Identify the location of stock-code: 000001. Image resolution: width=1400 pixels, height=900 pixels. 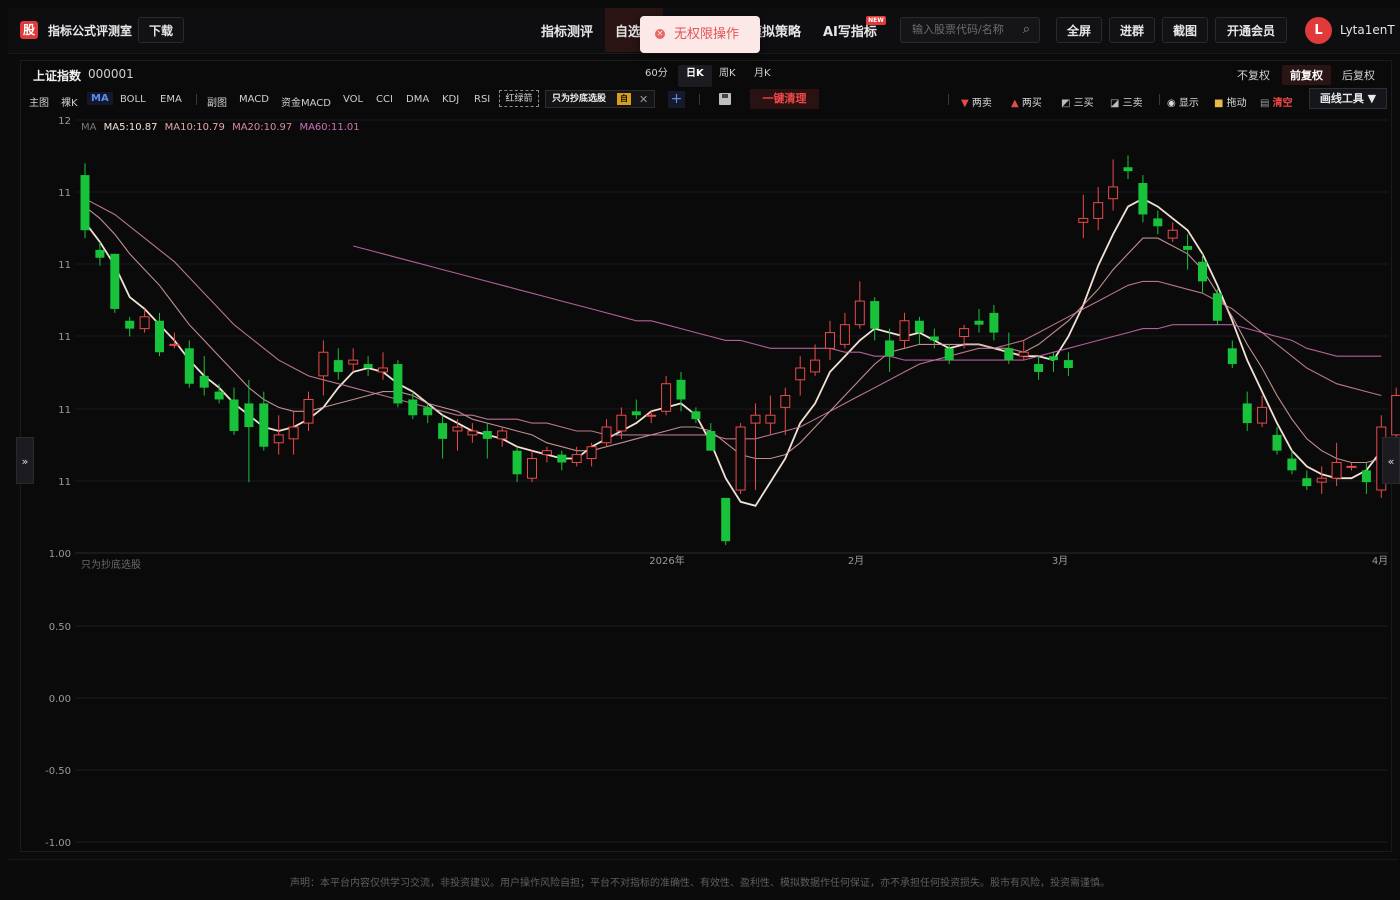
(111, 74).